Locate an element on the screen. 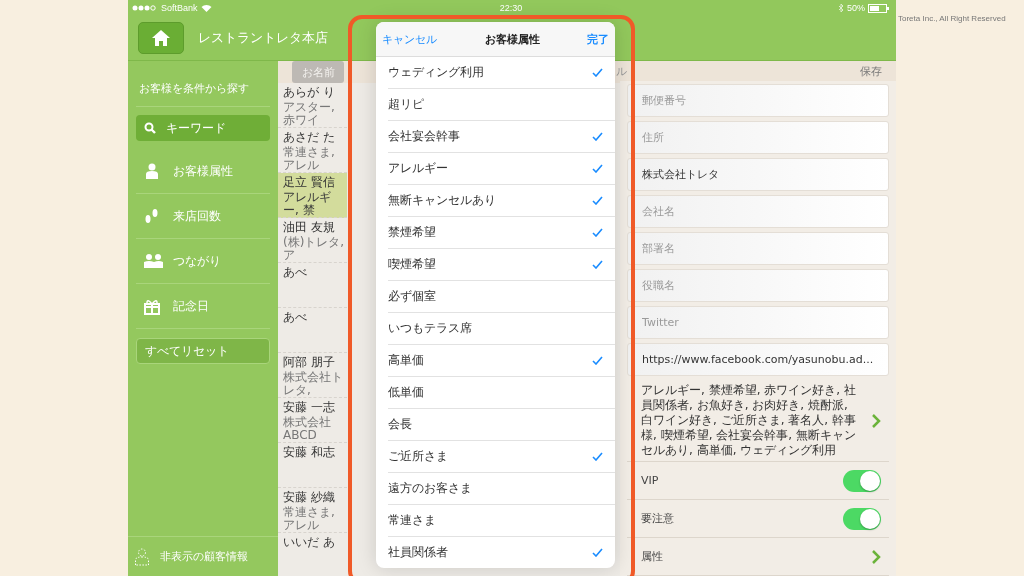 The image size is (1024, 576). attribute-option: 超リピ is located at coordinates (501, 105).